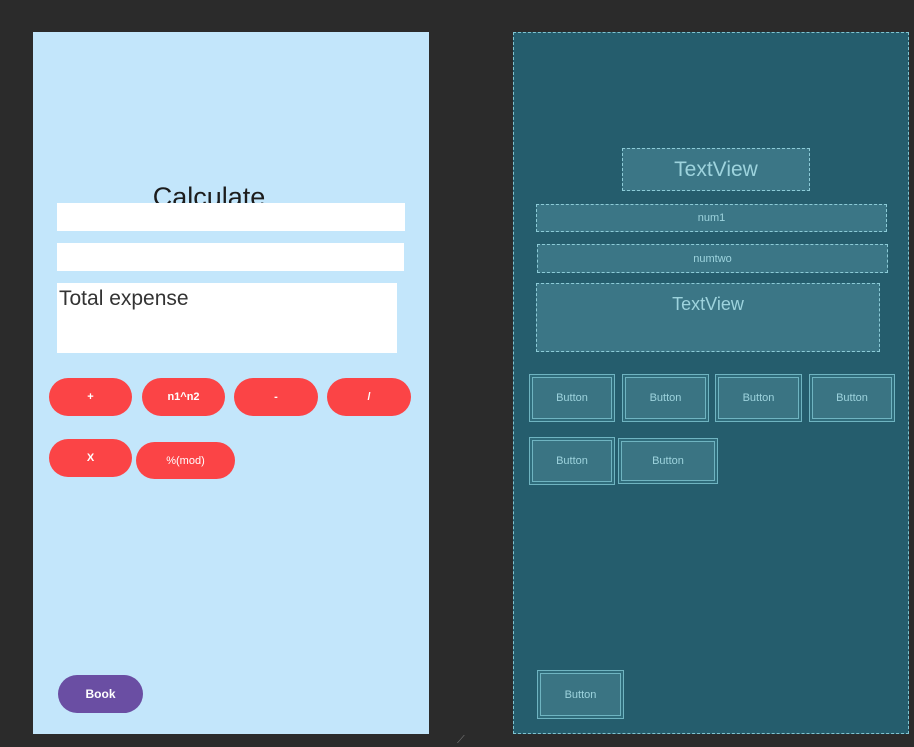  What do you see at coordinates (227, 318) in the screenshot?
I see `total-expense-view: Total expense` at bounding box center [227, 318].